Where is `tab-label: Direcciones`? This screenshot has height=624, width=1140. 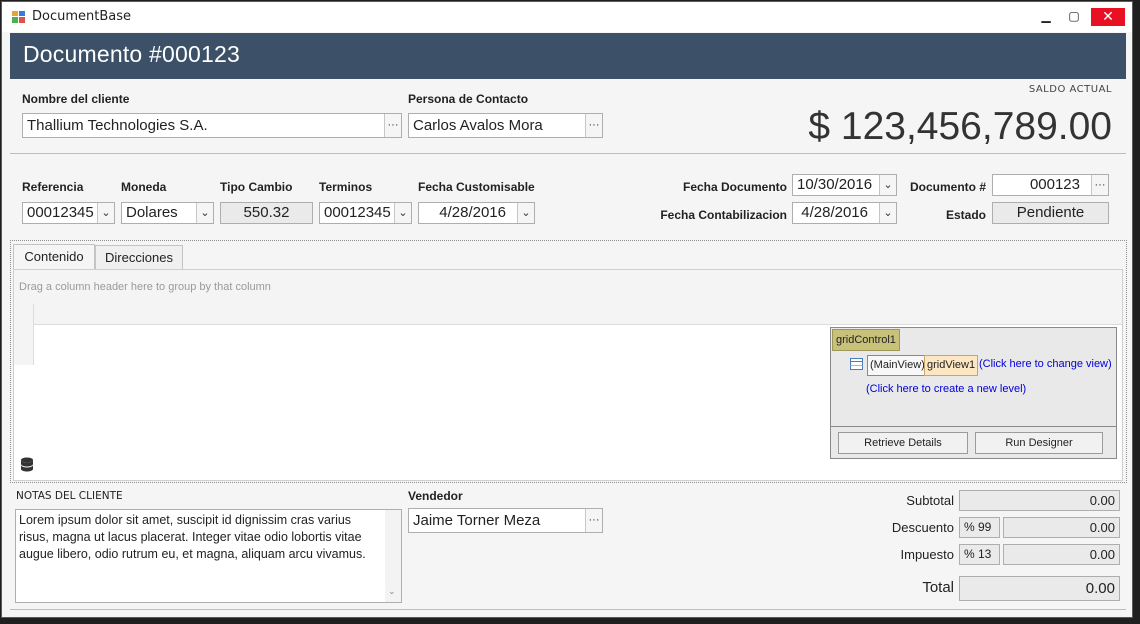 tab-label: Direcciones is located at coordinates (139, 257).